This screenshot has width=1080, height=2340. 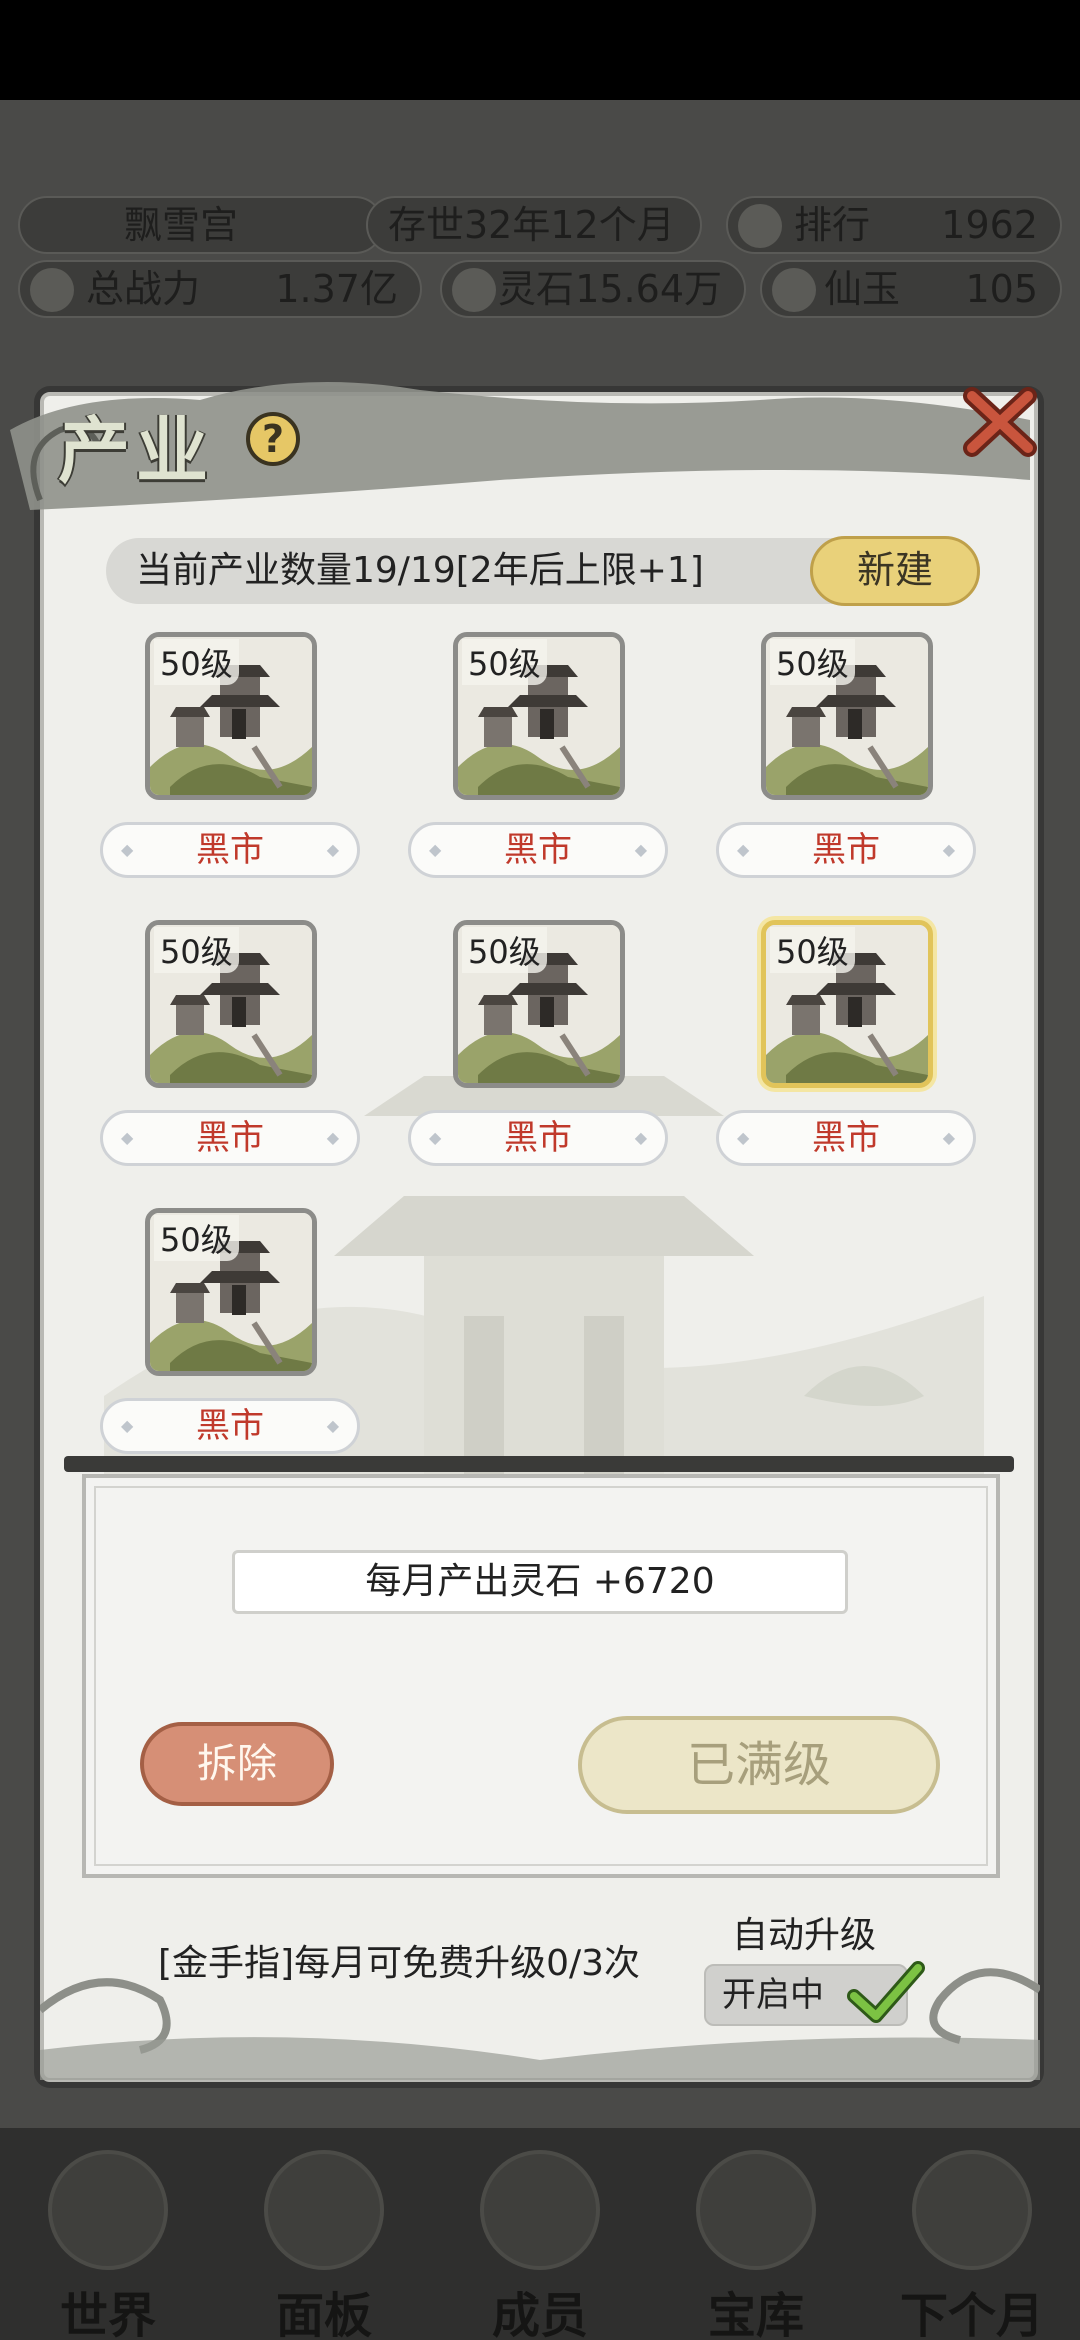 What do you see at coordinates (52, 290) in the screenshot?
I see `power-icon` at bounding box center [52, 290].